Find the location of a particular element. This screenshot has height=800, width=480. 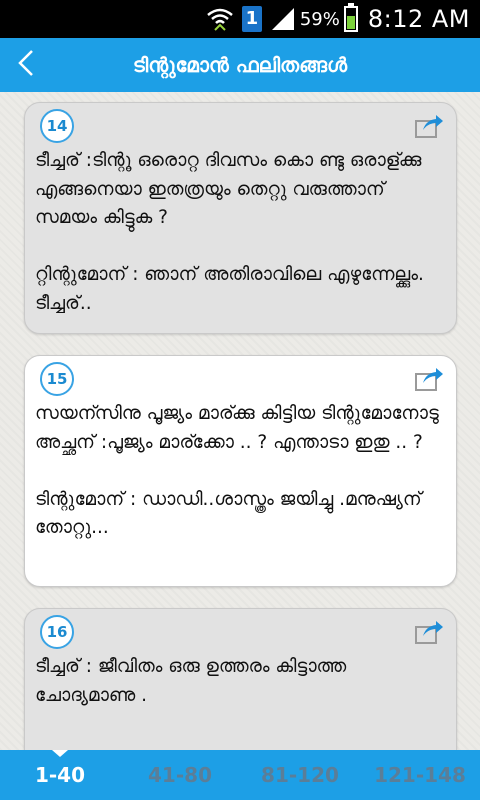

battery-percent: 59% is located at coordinates (319, 19).